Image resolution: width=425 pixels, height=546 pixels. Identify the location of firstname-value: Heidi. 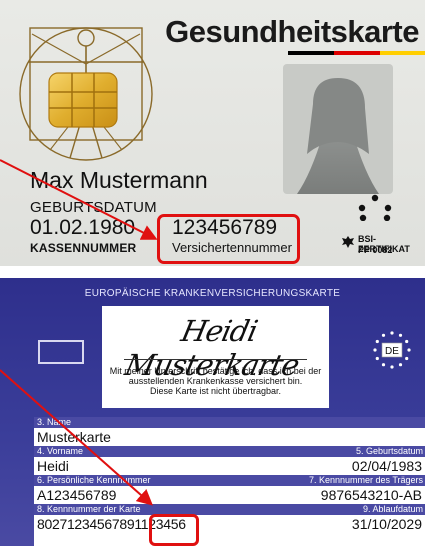
(53, 466).